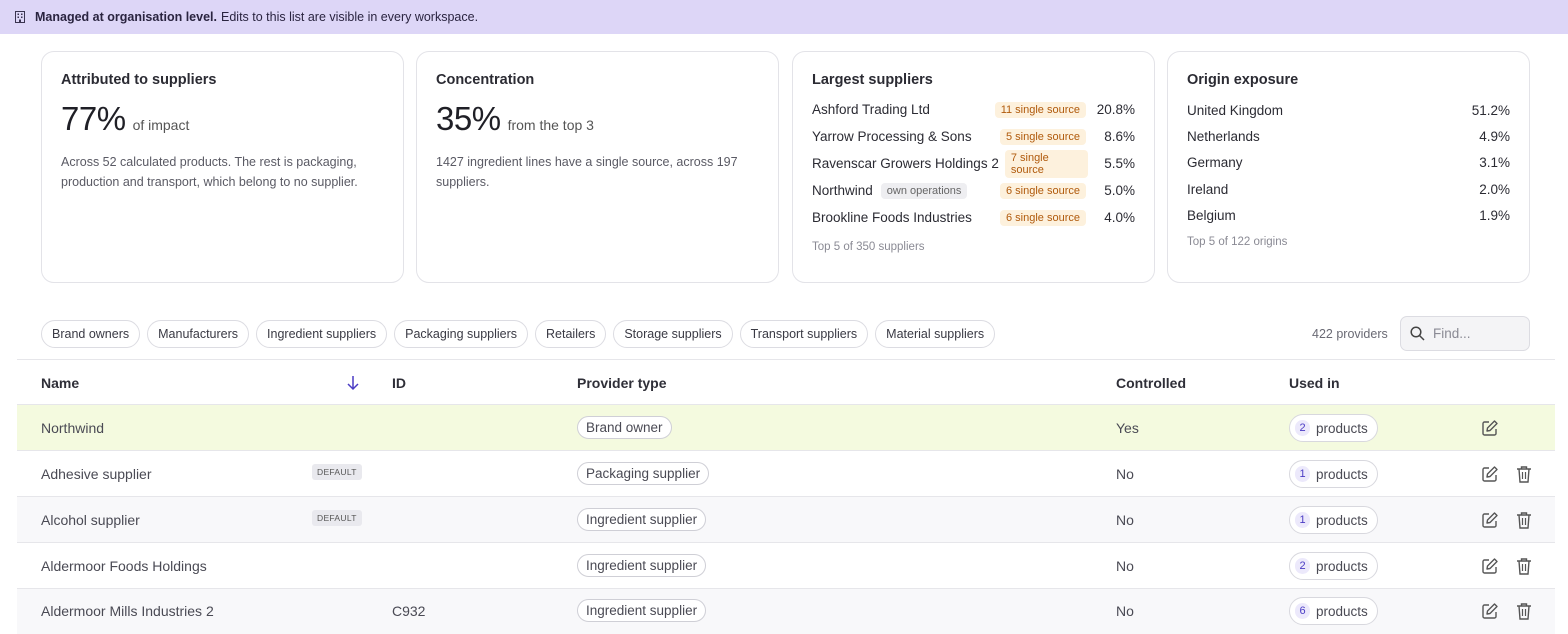 Image resolution: width=1568 pixels, height=634 pixels. I want to click on filter-chip: Material suppliers, so click(935, 334).